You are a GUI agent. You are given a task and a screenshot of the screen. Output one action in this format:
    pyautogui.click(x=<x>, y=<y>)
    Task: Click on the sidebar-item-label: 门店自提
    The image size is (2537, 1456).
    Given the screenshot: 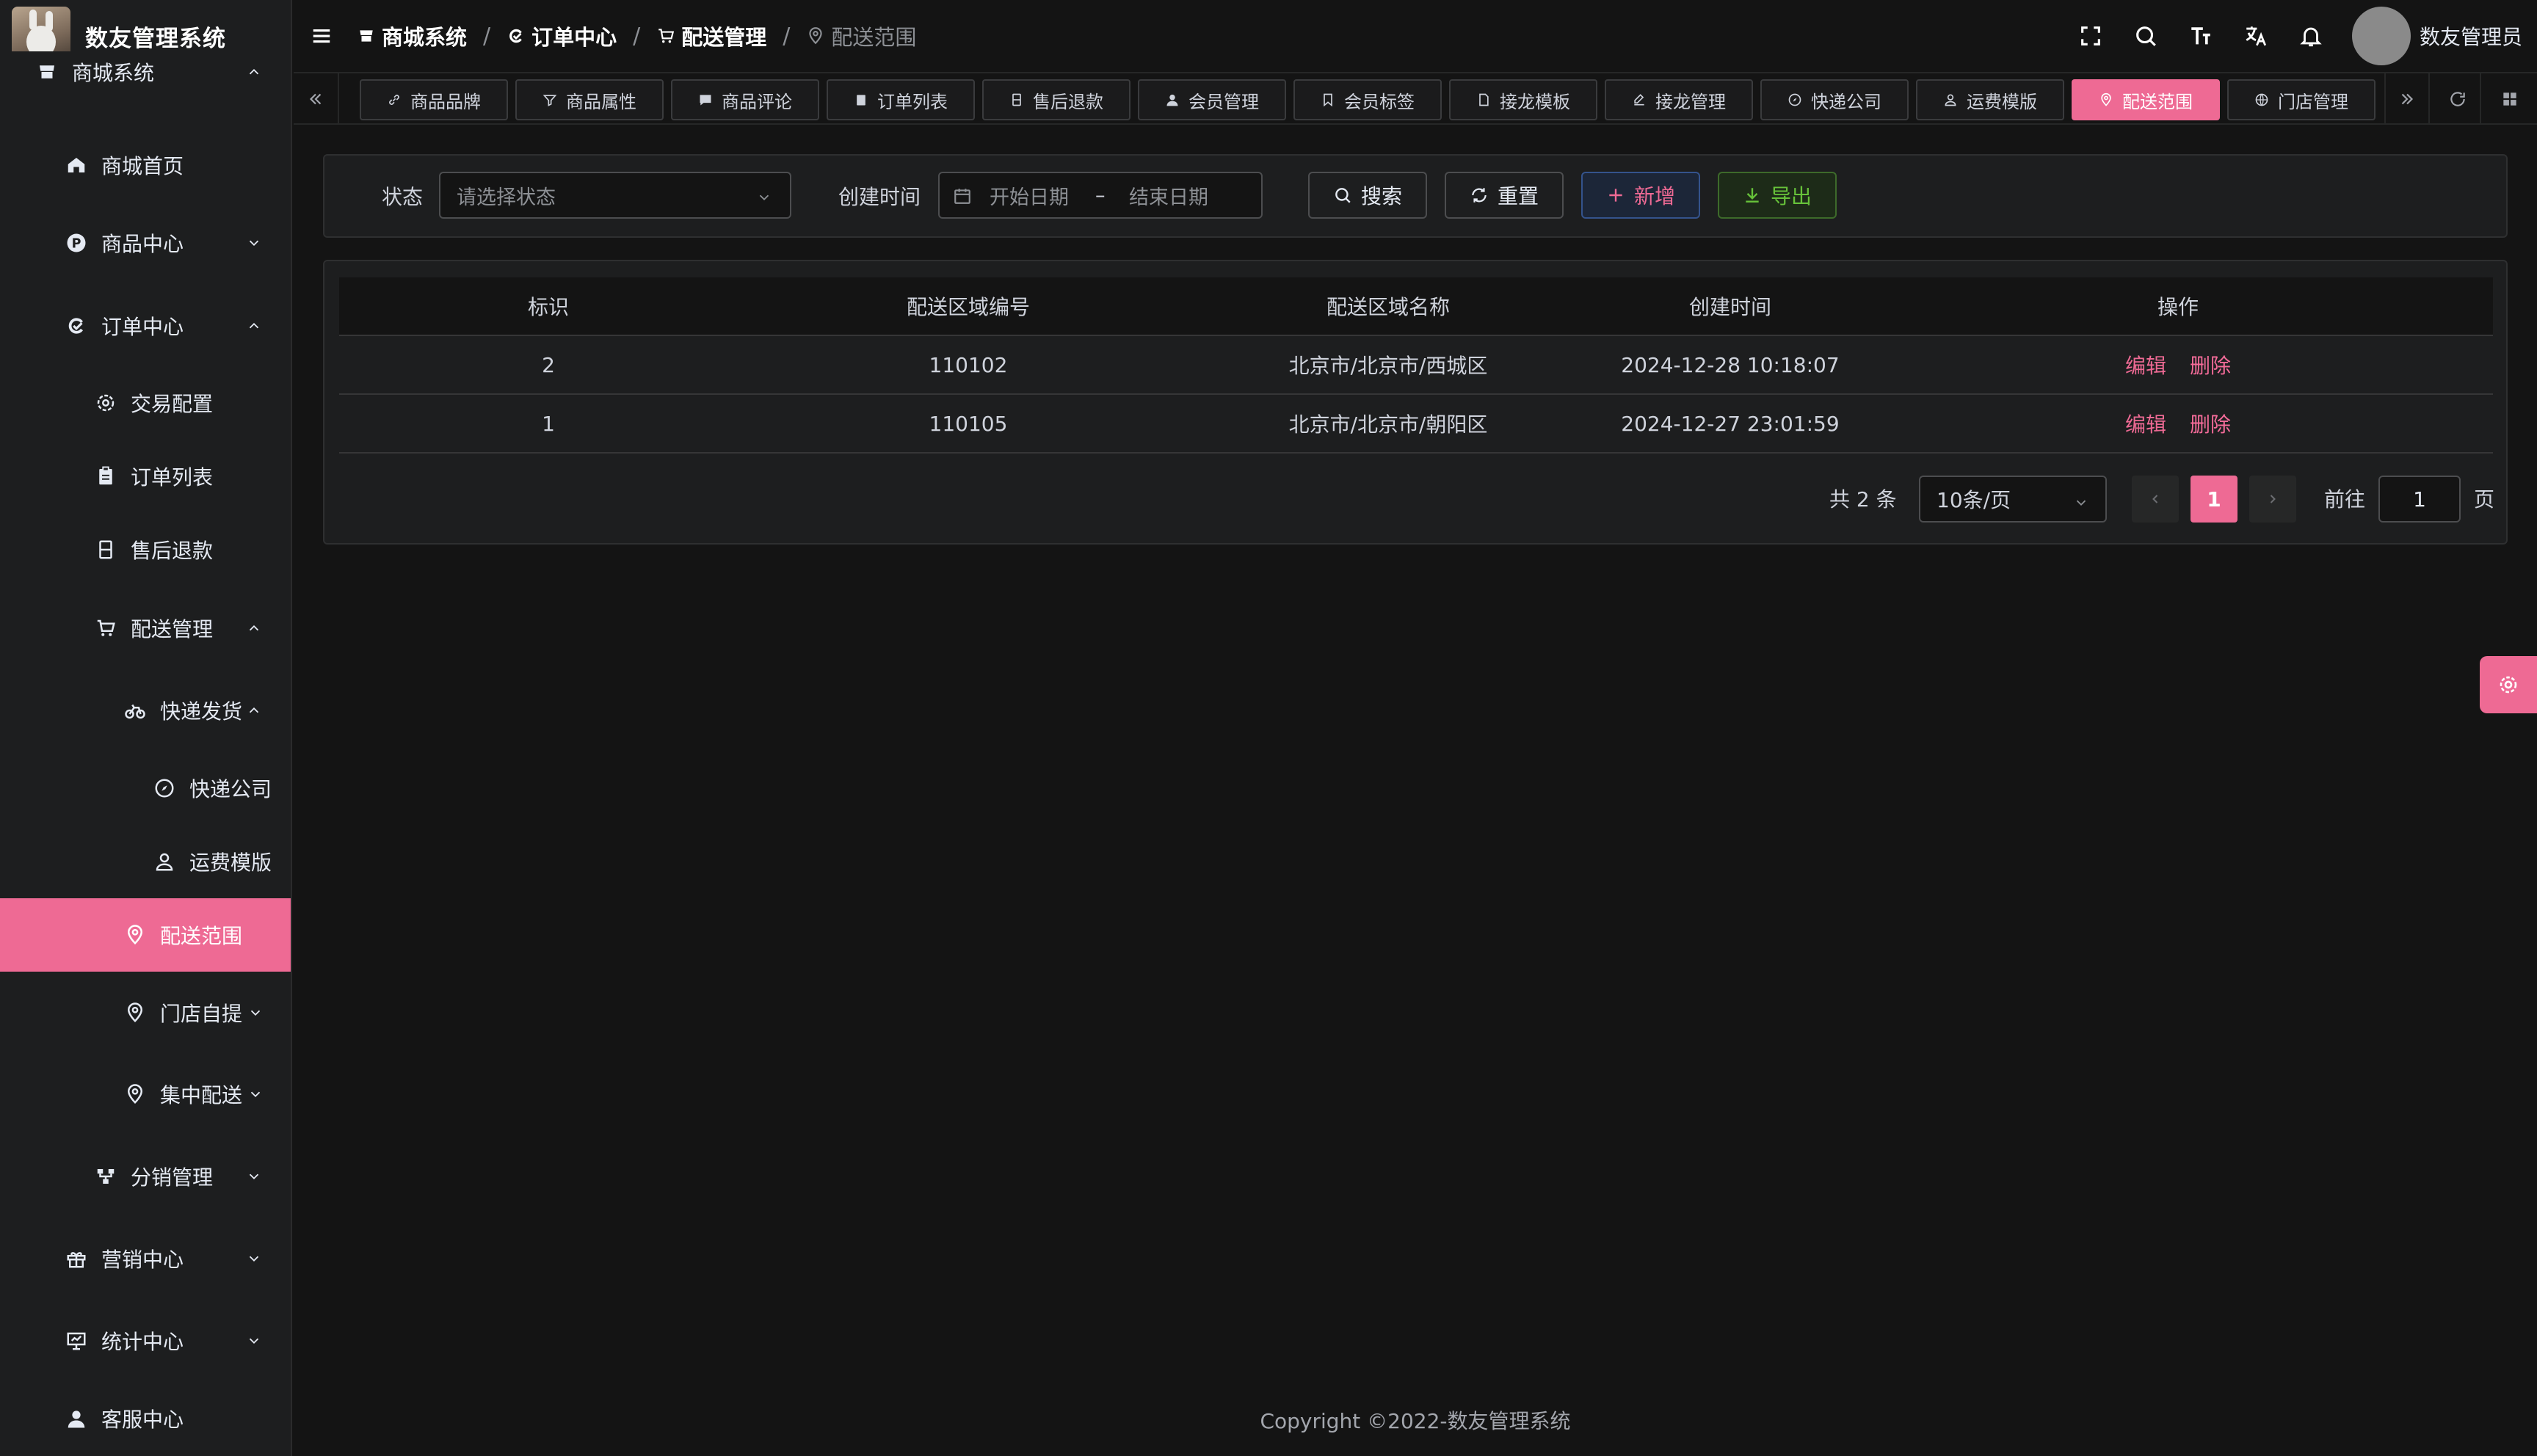 What is the action you would take?
    pyautogui.click(x=201, y=1014)
    